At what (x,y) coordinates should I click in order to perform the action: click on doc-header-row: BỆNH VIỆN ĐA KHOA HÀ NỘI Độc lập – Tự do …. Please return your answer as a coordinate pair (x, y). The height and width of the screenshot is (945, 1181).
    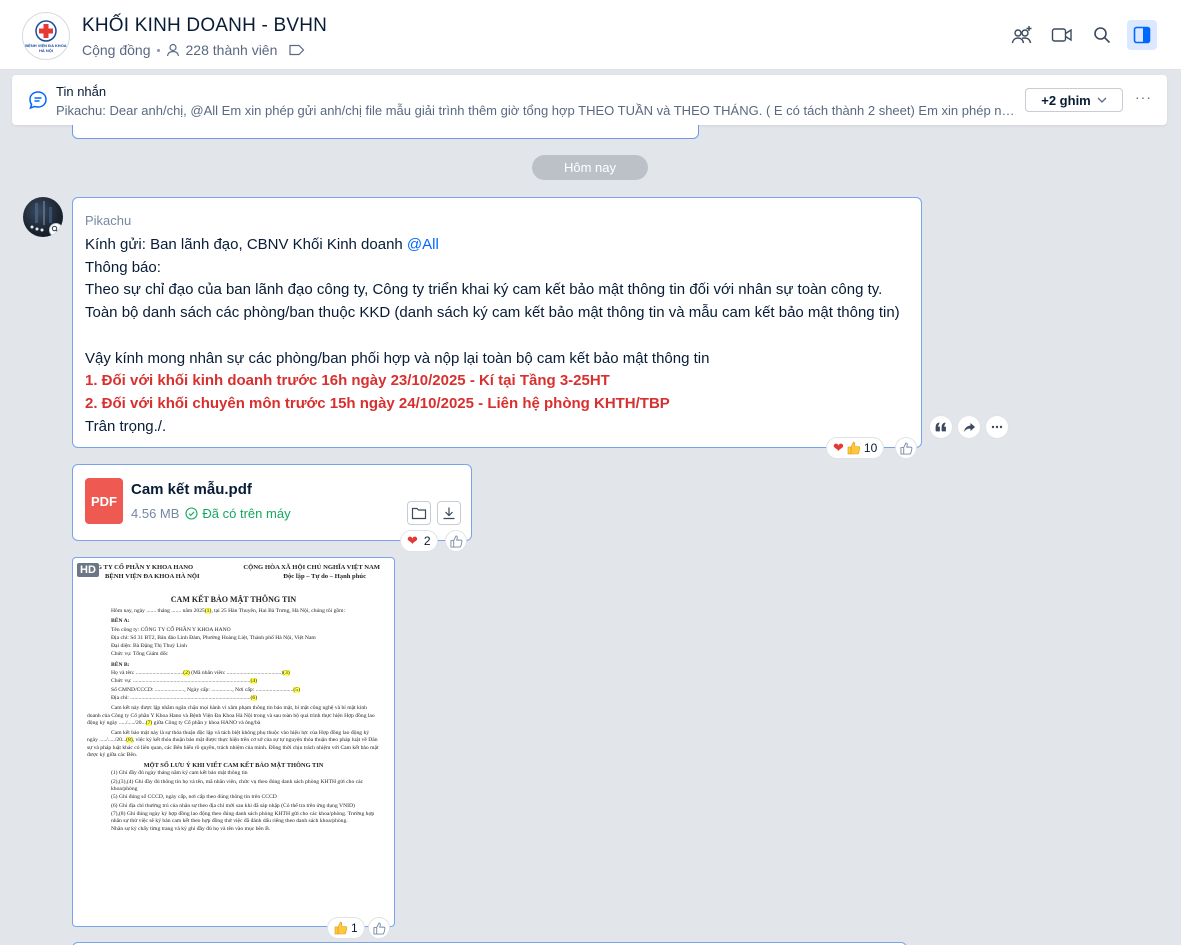
    Looking at the image, I should click on (233, 576).